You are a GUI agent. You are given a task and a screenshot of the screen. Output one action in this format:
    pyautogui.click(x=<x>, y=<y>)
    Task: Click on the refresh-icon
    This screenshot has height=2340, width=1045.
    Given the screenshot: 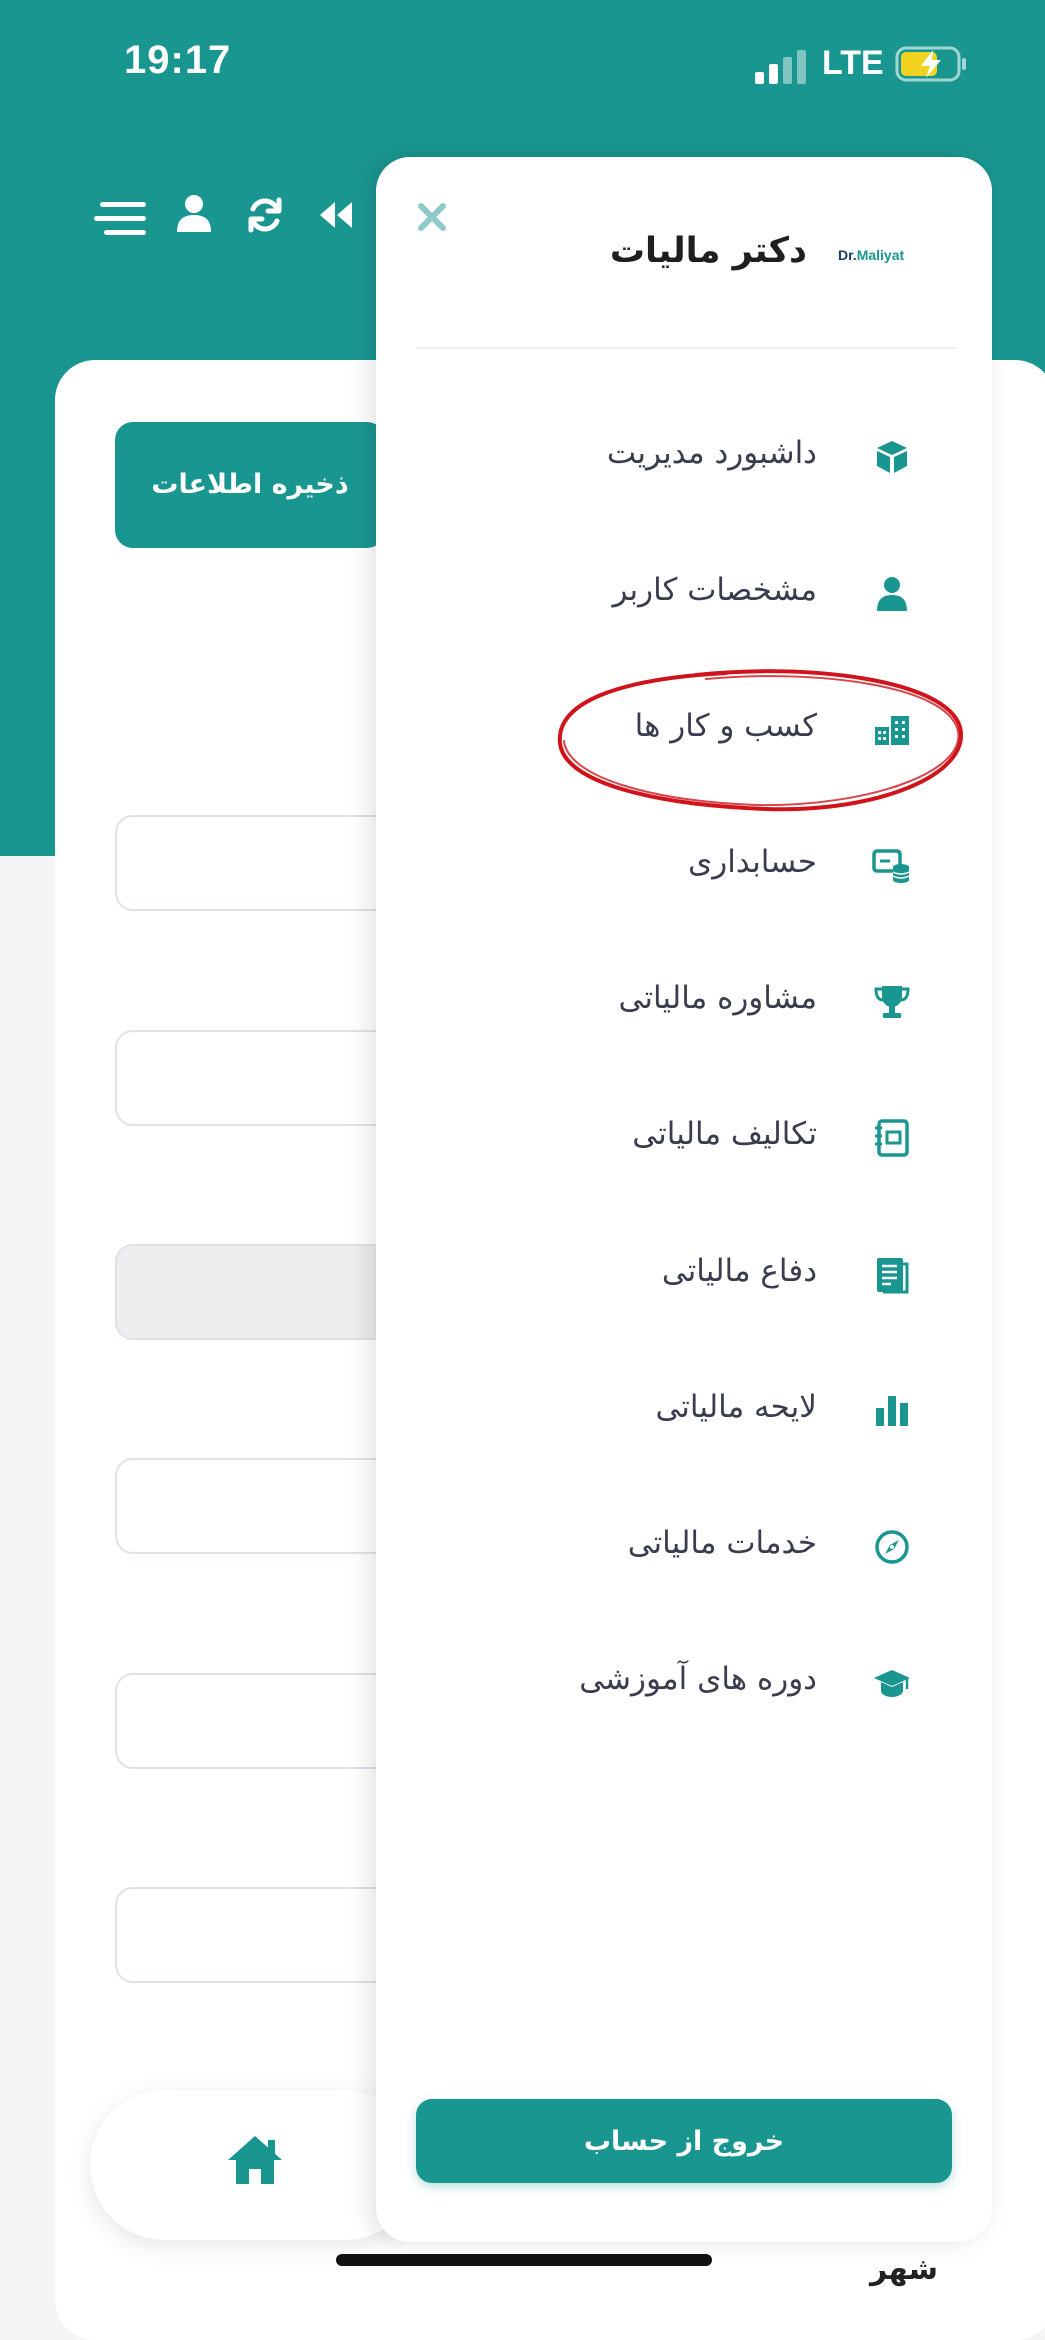 What is the action you would take?
    pyautogui.click(x=265, y=215)
    